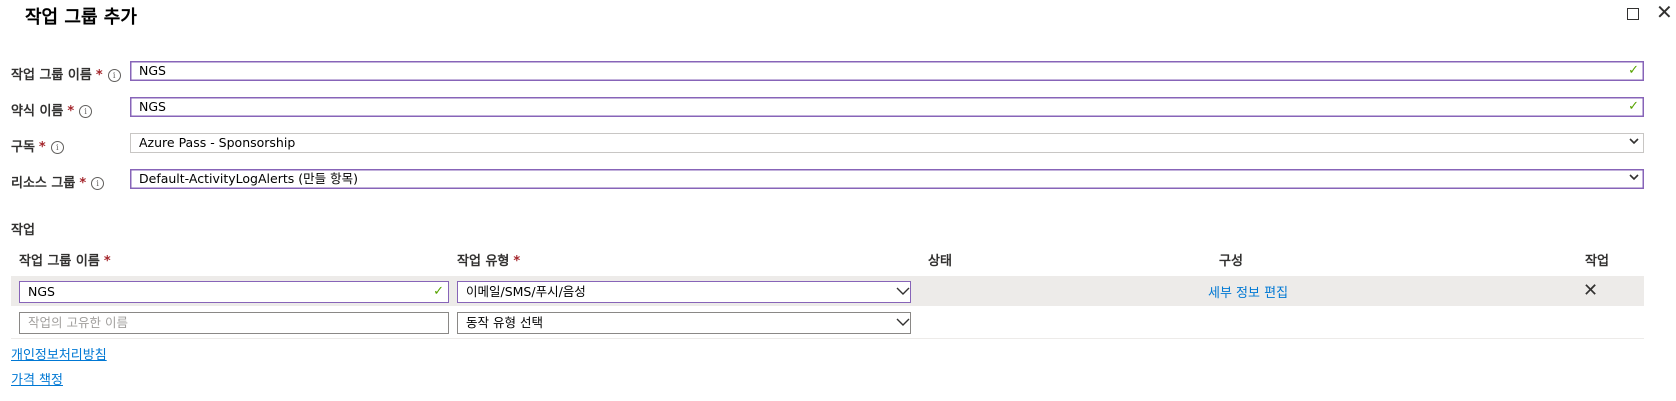 This screenshot has width=1676, height=401. Describe the element at coordinates (489, 261) in the screenshot. I see `header-action-type: 작업 유형 *` at that location.